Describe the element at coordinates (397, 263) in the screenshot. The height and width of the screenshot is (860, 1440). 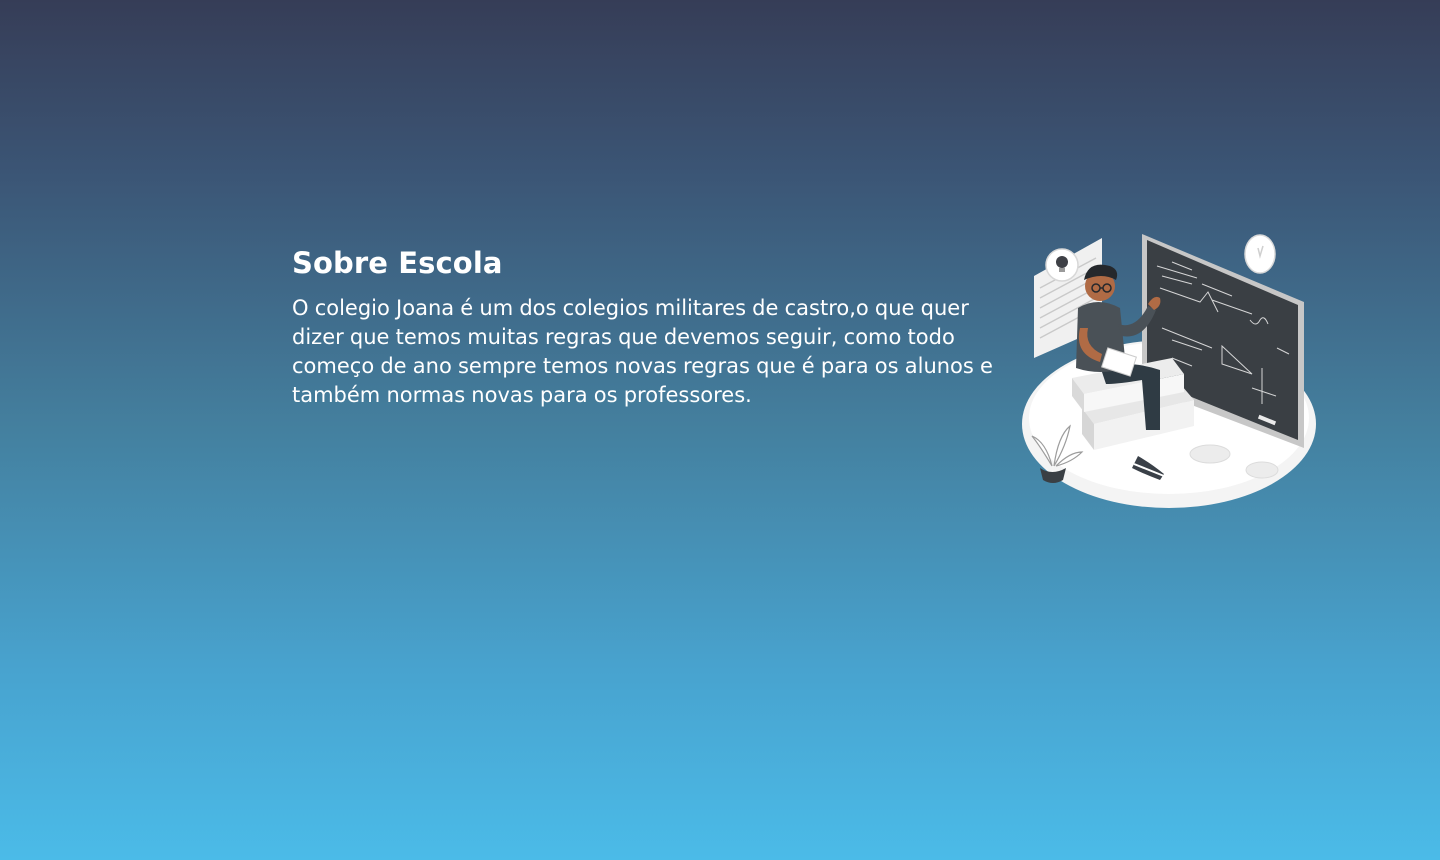
I see `about-title: Sobre Escola` at that location.